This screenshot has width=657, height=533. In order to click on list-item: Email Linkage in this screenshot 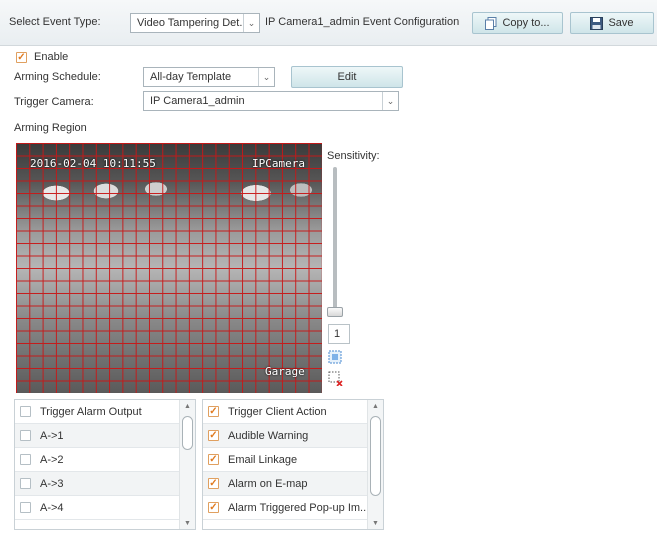, I will do `click(293, 460)`.